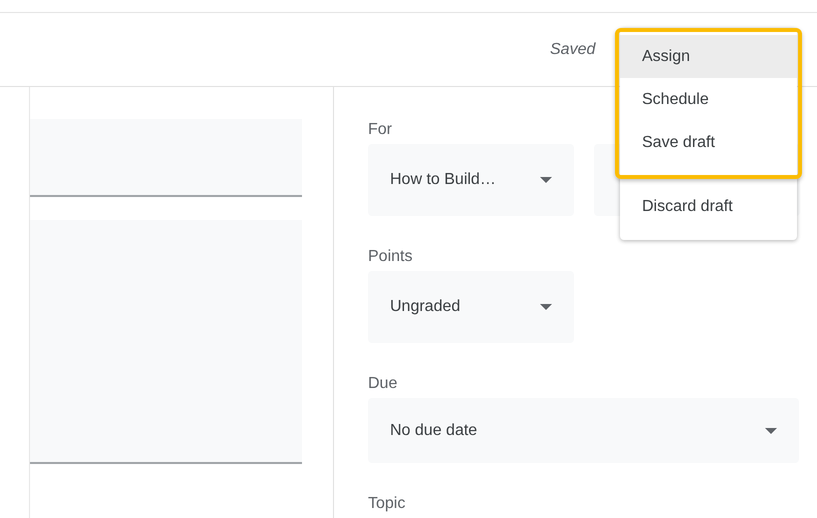  Describe the element at coordinates (708, 56) in the screenshot. I see `menu-item: Assign` at that location.